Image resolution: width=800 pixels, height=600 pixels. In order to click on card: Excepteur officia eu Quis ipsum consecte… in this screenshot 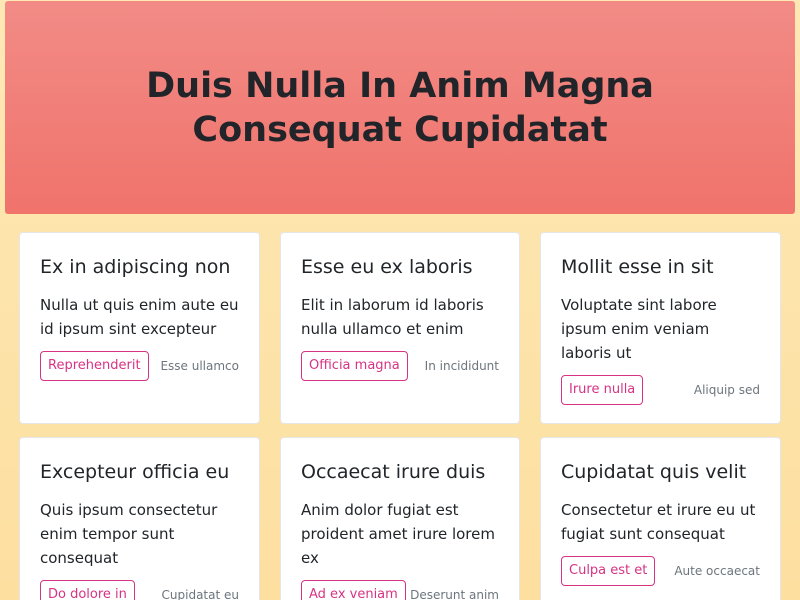, I will do `click(139, 518)`.